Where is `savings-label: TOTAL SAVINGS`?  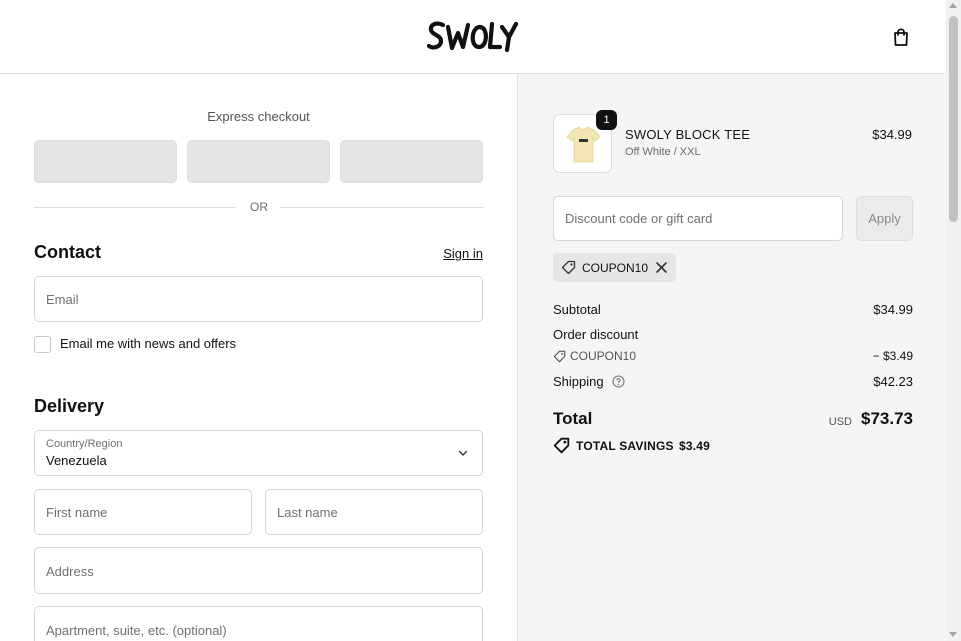
savings-label: TOTAL SAVINGS is located at coordinates (625, 446).